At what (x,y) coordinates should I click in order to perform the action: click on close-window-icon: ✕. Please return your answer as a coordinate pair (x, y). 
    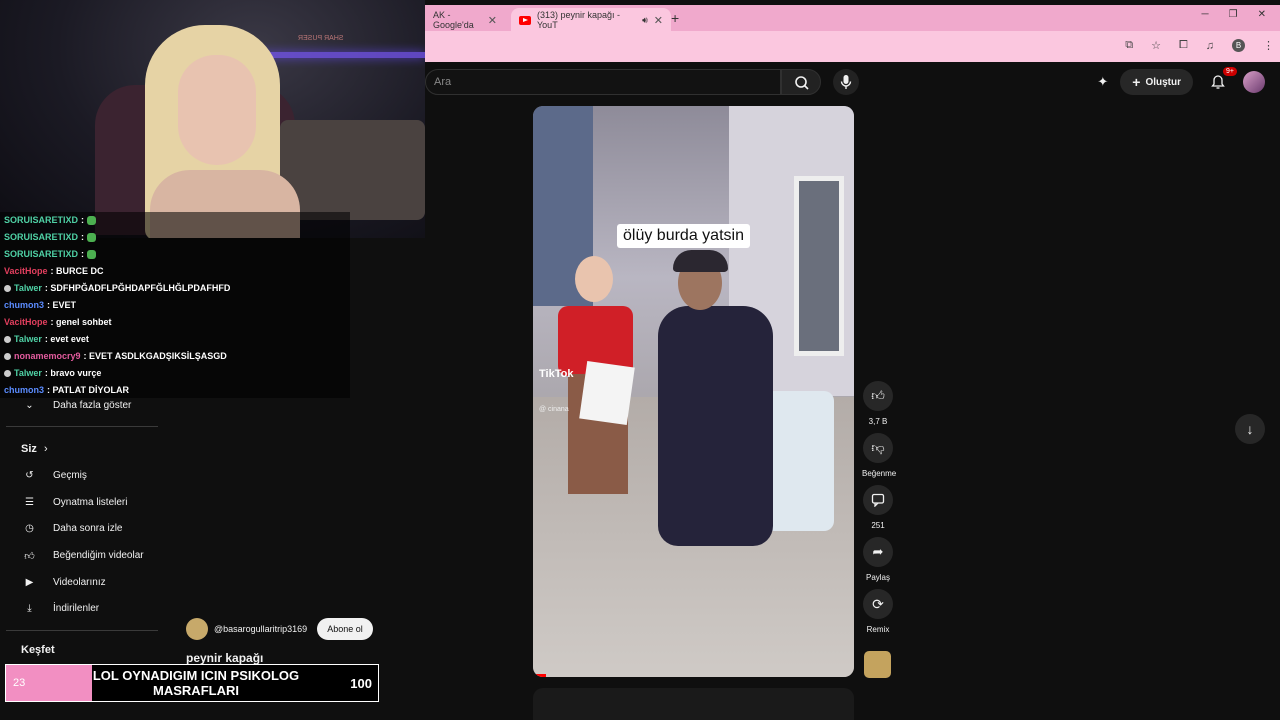
    Looking at the image, I should click on (1262, 14).